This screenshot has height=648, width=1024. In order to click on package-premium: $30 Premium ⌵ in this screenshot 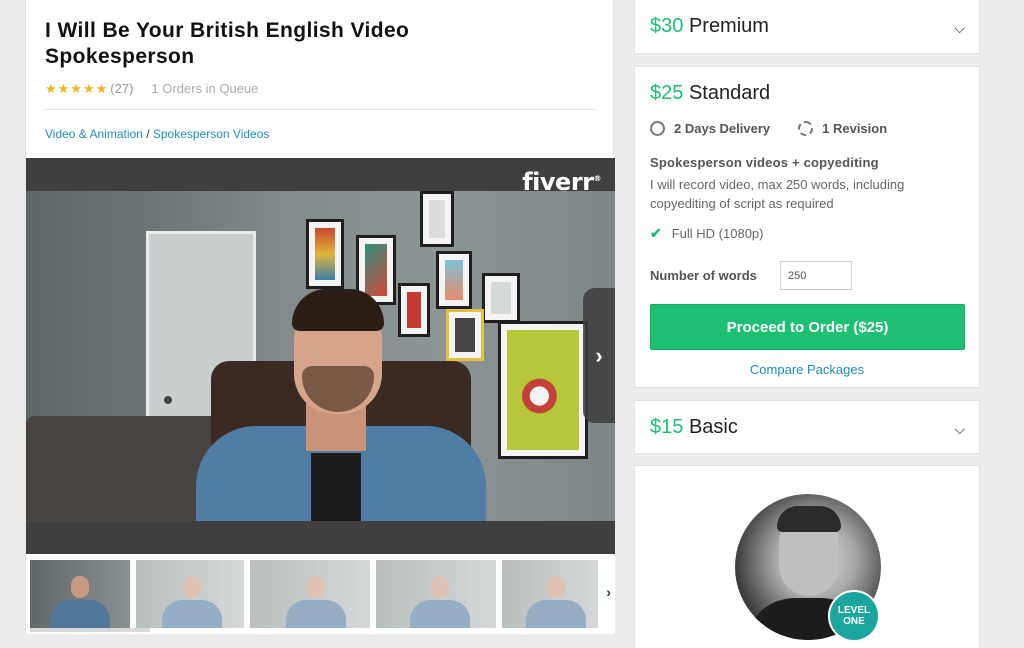, I will do `click(807, 27)`.